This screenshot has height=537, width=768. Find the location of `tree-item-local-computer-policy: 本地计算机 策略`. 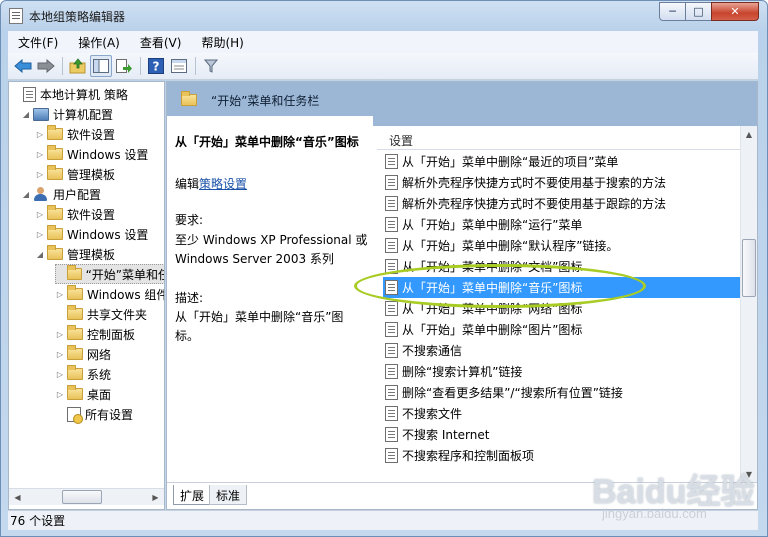

tree-item-local-computer-policy: 本地计算机 策略 is located at coordinates (69, 94).